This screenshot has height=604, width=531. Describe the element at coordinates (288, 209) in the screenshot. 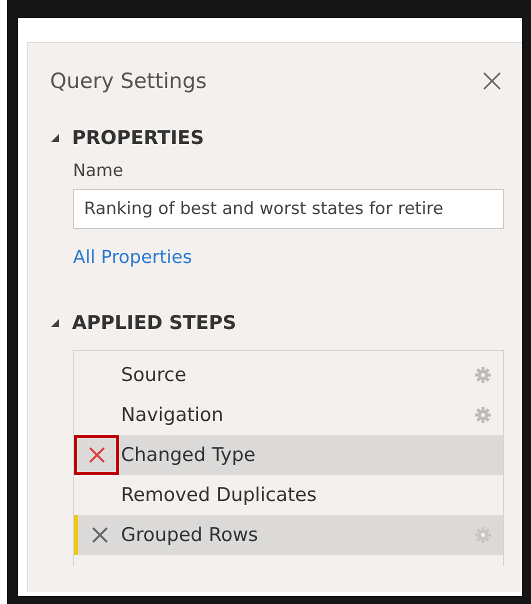

I see `name-input-field: Ranking of best and worst states for retire` at that location.